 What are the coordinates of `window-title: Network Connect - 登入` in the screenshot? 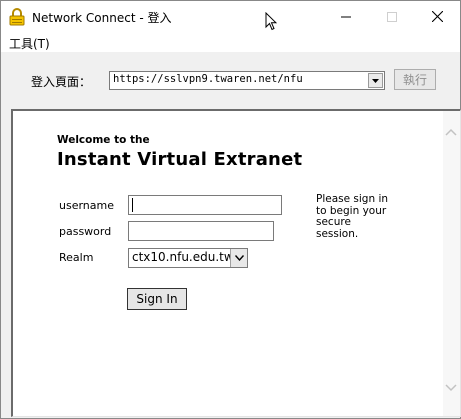 It's located at (102, 18).